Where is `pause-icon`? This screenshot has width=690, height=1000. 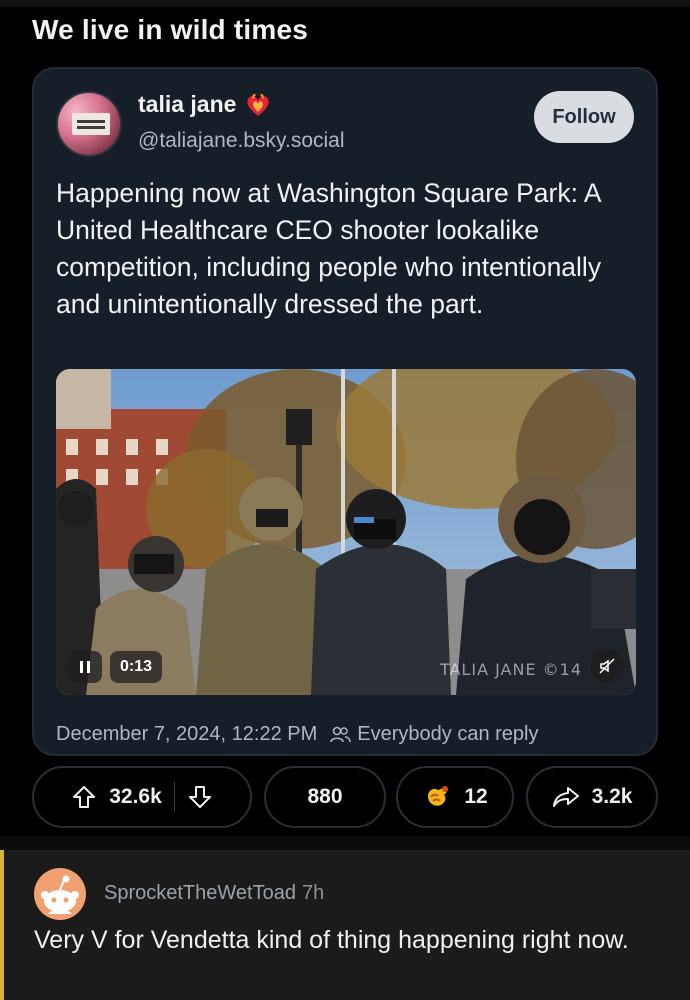
pause-icon is located at coordinates (85, 667).